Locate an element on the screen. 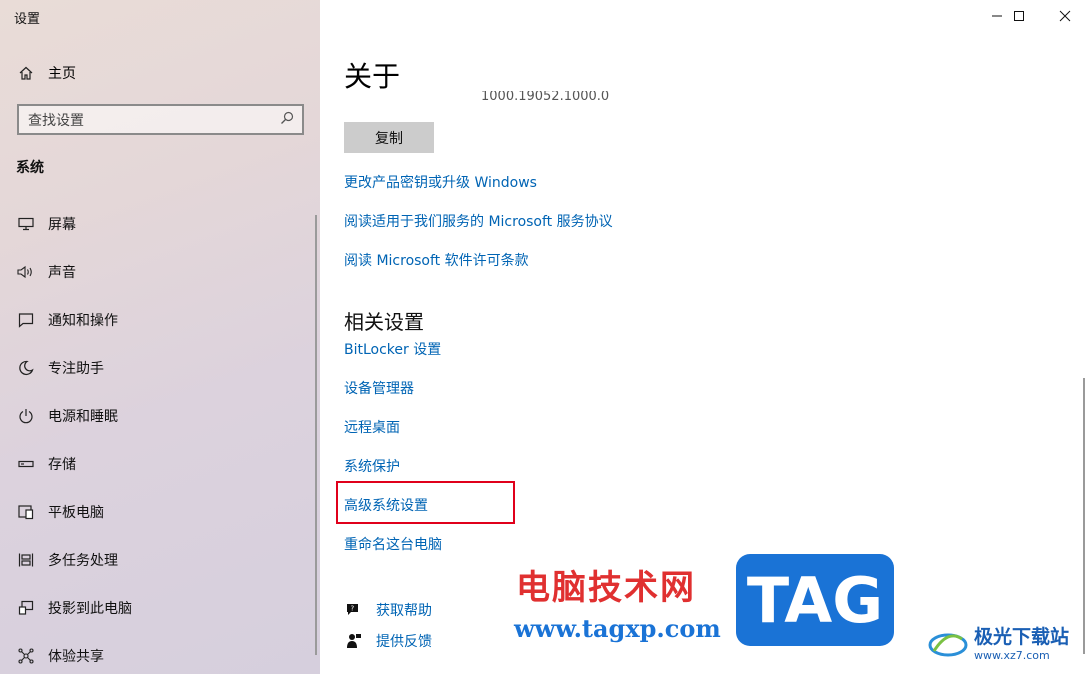 This screenshot has height=674, width=1088. close-button is located at coordinates (1065, 16).